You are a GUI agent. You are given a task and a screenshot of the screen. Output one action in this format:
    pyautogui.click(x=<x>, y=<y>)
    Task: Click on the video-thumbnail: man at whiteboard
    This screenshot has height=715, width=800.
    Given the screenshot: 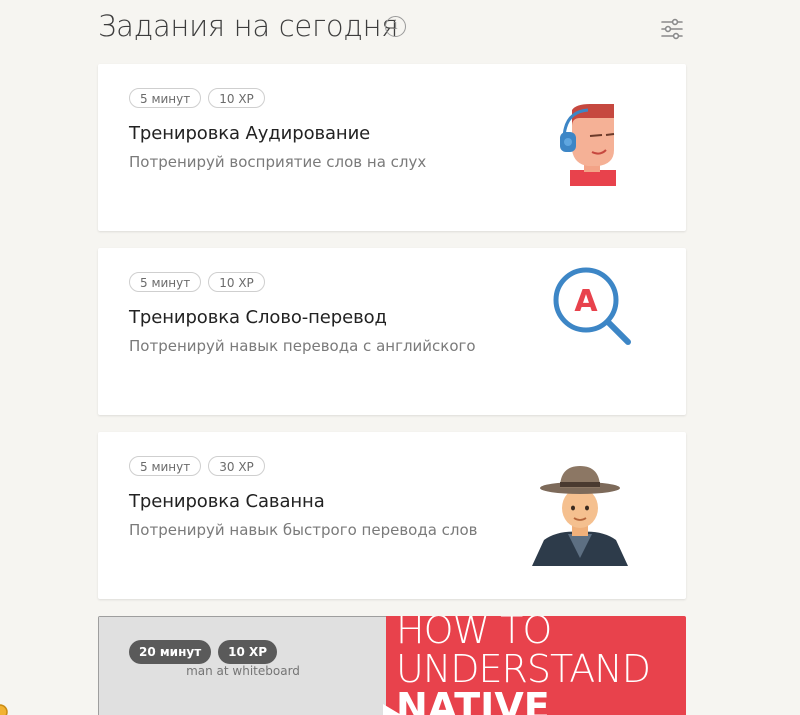 What is the action you would take?
    pyautogui.click(x=243, y=665)
    